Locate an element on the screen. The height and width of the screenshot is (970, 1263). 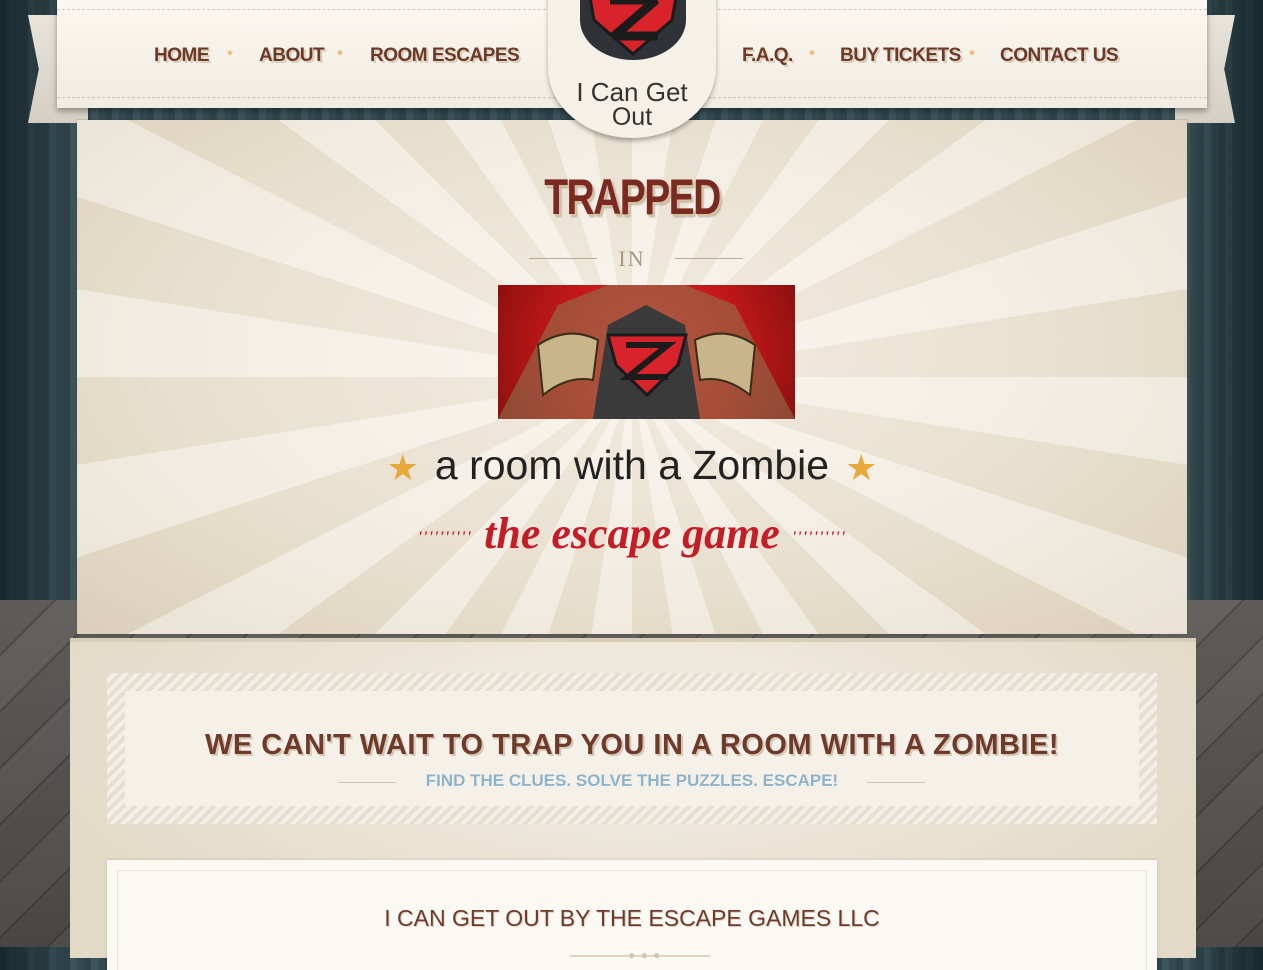
hero-tagline-row: ★ a room with a Zombie ★ is located at coordinates (632, 465).